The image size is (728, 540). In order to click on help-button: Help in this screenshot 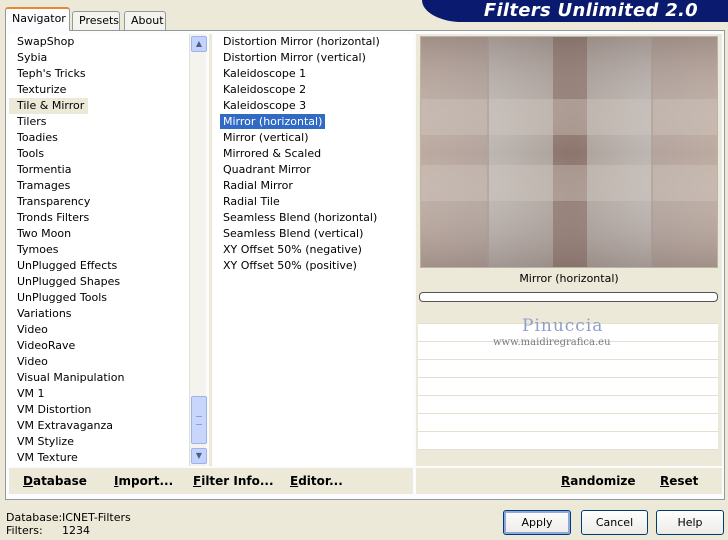, I will do `click(690, 522)`.